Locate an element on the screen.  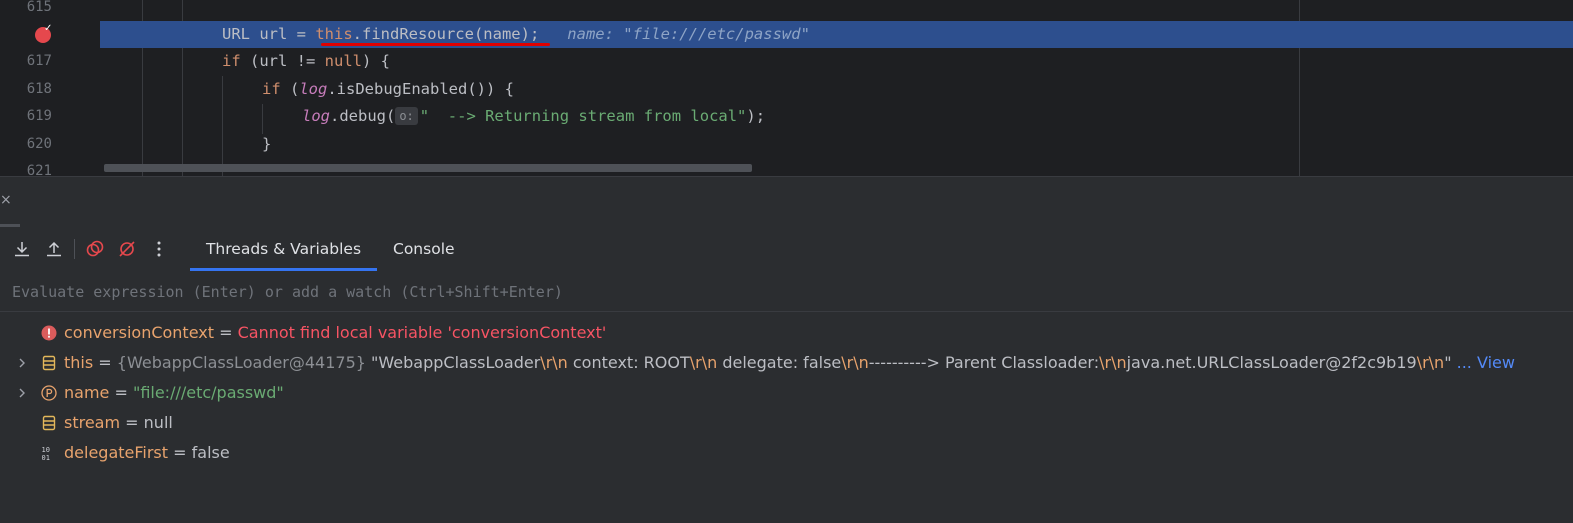
code-token: .isDebugEnabled()) { is located at coordinates (420, 89).